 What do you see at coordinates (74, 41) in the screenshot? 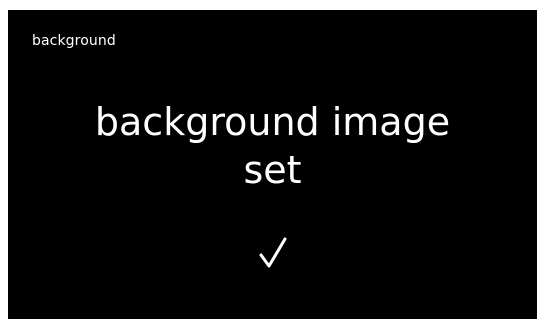
I see `screen-title: background` at bounding box center [74, 41].